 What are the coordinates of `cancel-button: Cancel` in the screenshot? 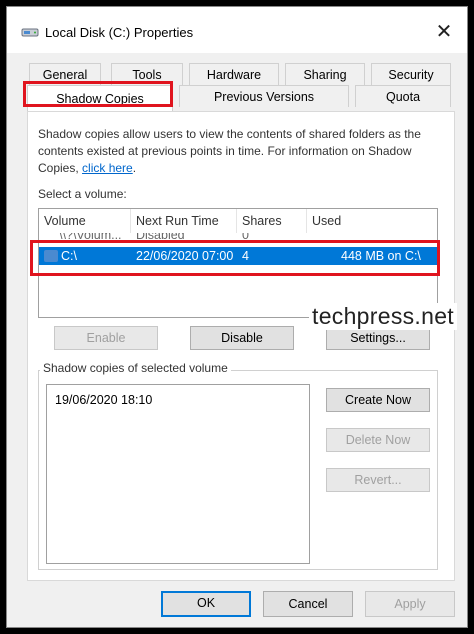 It's located at (308, 604).